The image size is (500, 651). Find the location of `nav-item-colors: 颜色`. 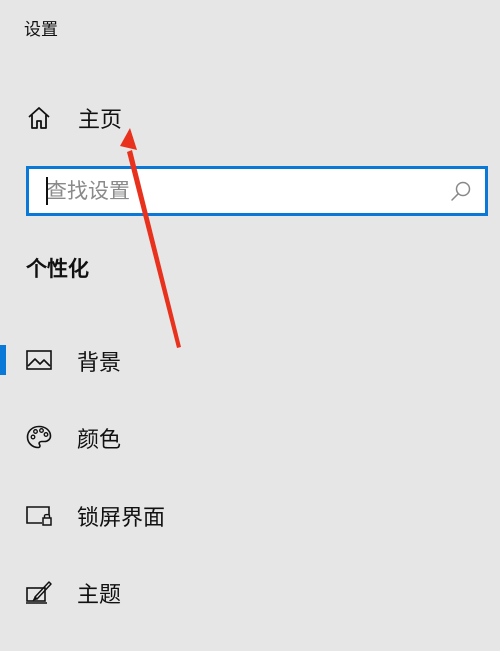

nav-item-colors: 颜色 is located at coordinates (250, 437).